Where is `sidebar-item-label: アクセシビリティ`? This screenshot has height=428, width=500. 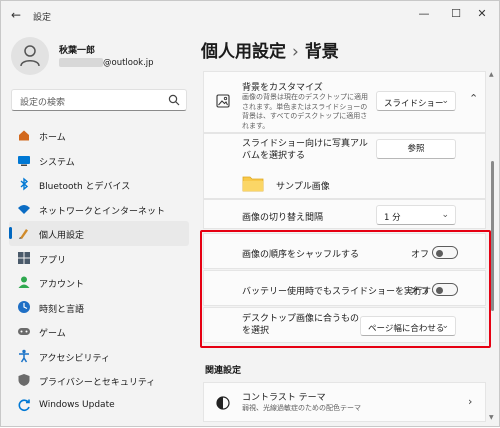 sidebar-item-label: アクセシビリティ is located at coordinates (75, 358).